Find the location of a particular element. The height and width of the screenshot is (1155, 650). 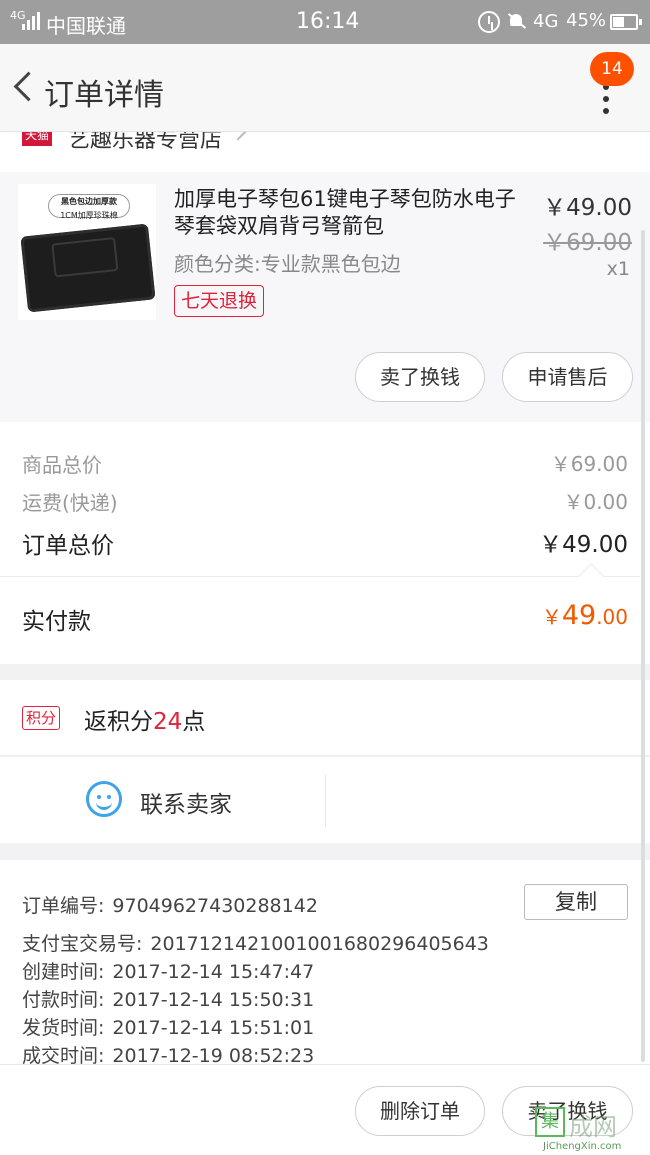

watermark-logo: 集 成网 JiChengXin.com is located at coordinates (591, 1131).